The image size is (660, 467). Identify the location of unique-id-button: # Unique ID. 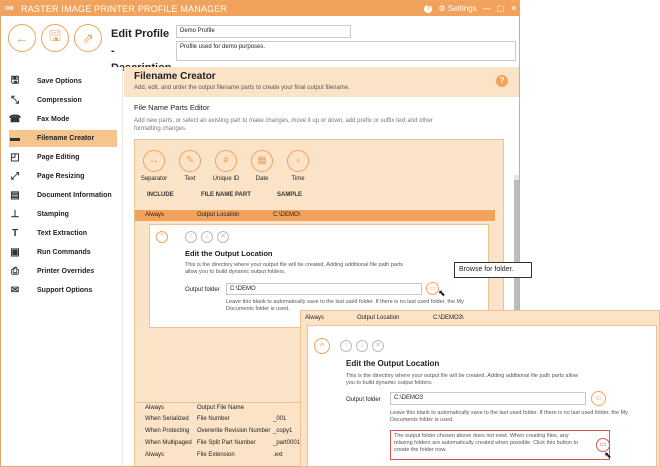
(226, 166).